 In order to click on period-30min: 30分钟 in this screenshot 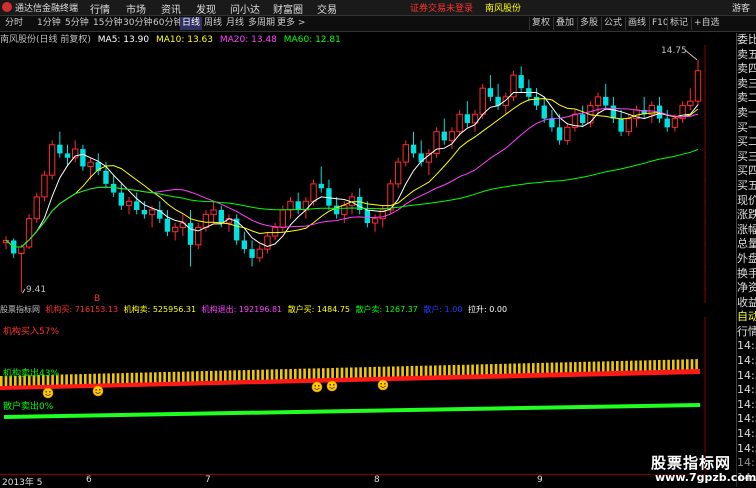, I will do `click(137, 23)`.